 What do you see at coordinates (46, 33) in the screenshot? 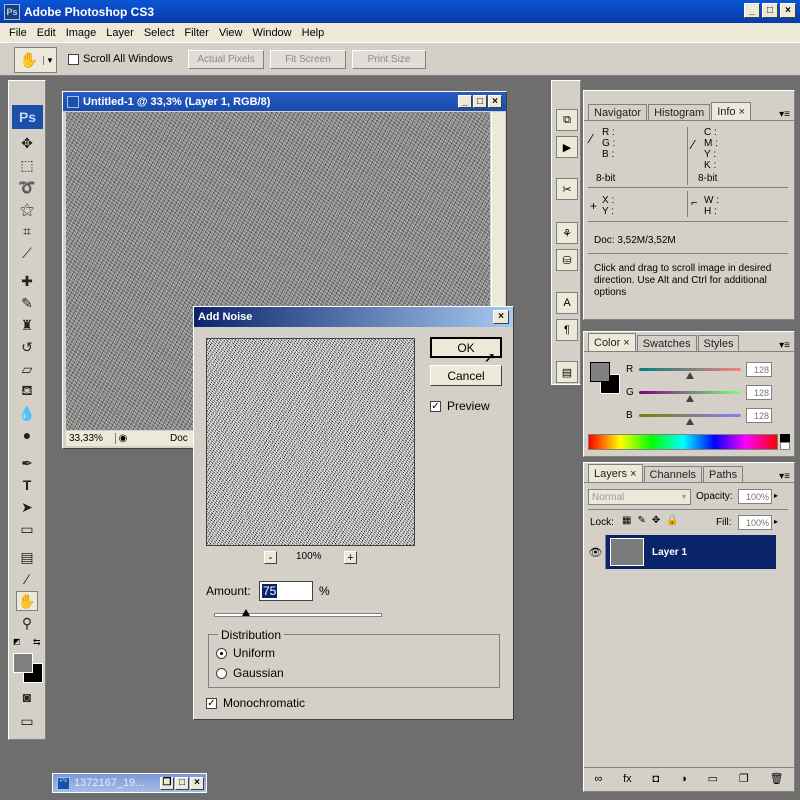
I see `menu-edit: Edit` at bounding box center [46, 33].